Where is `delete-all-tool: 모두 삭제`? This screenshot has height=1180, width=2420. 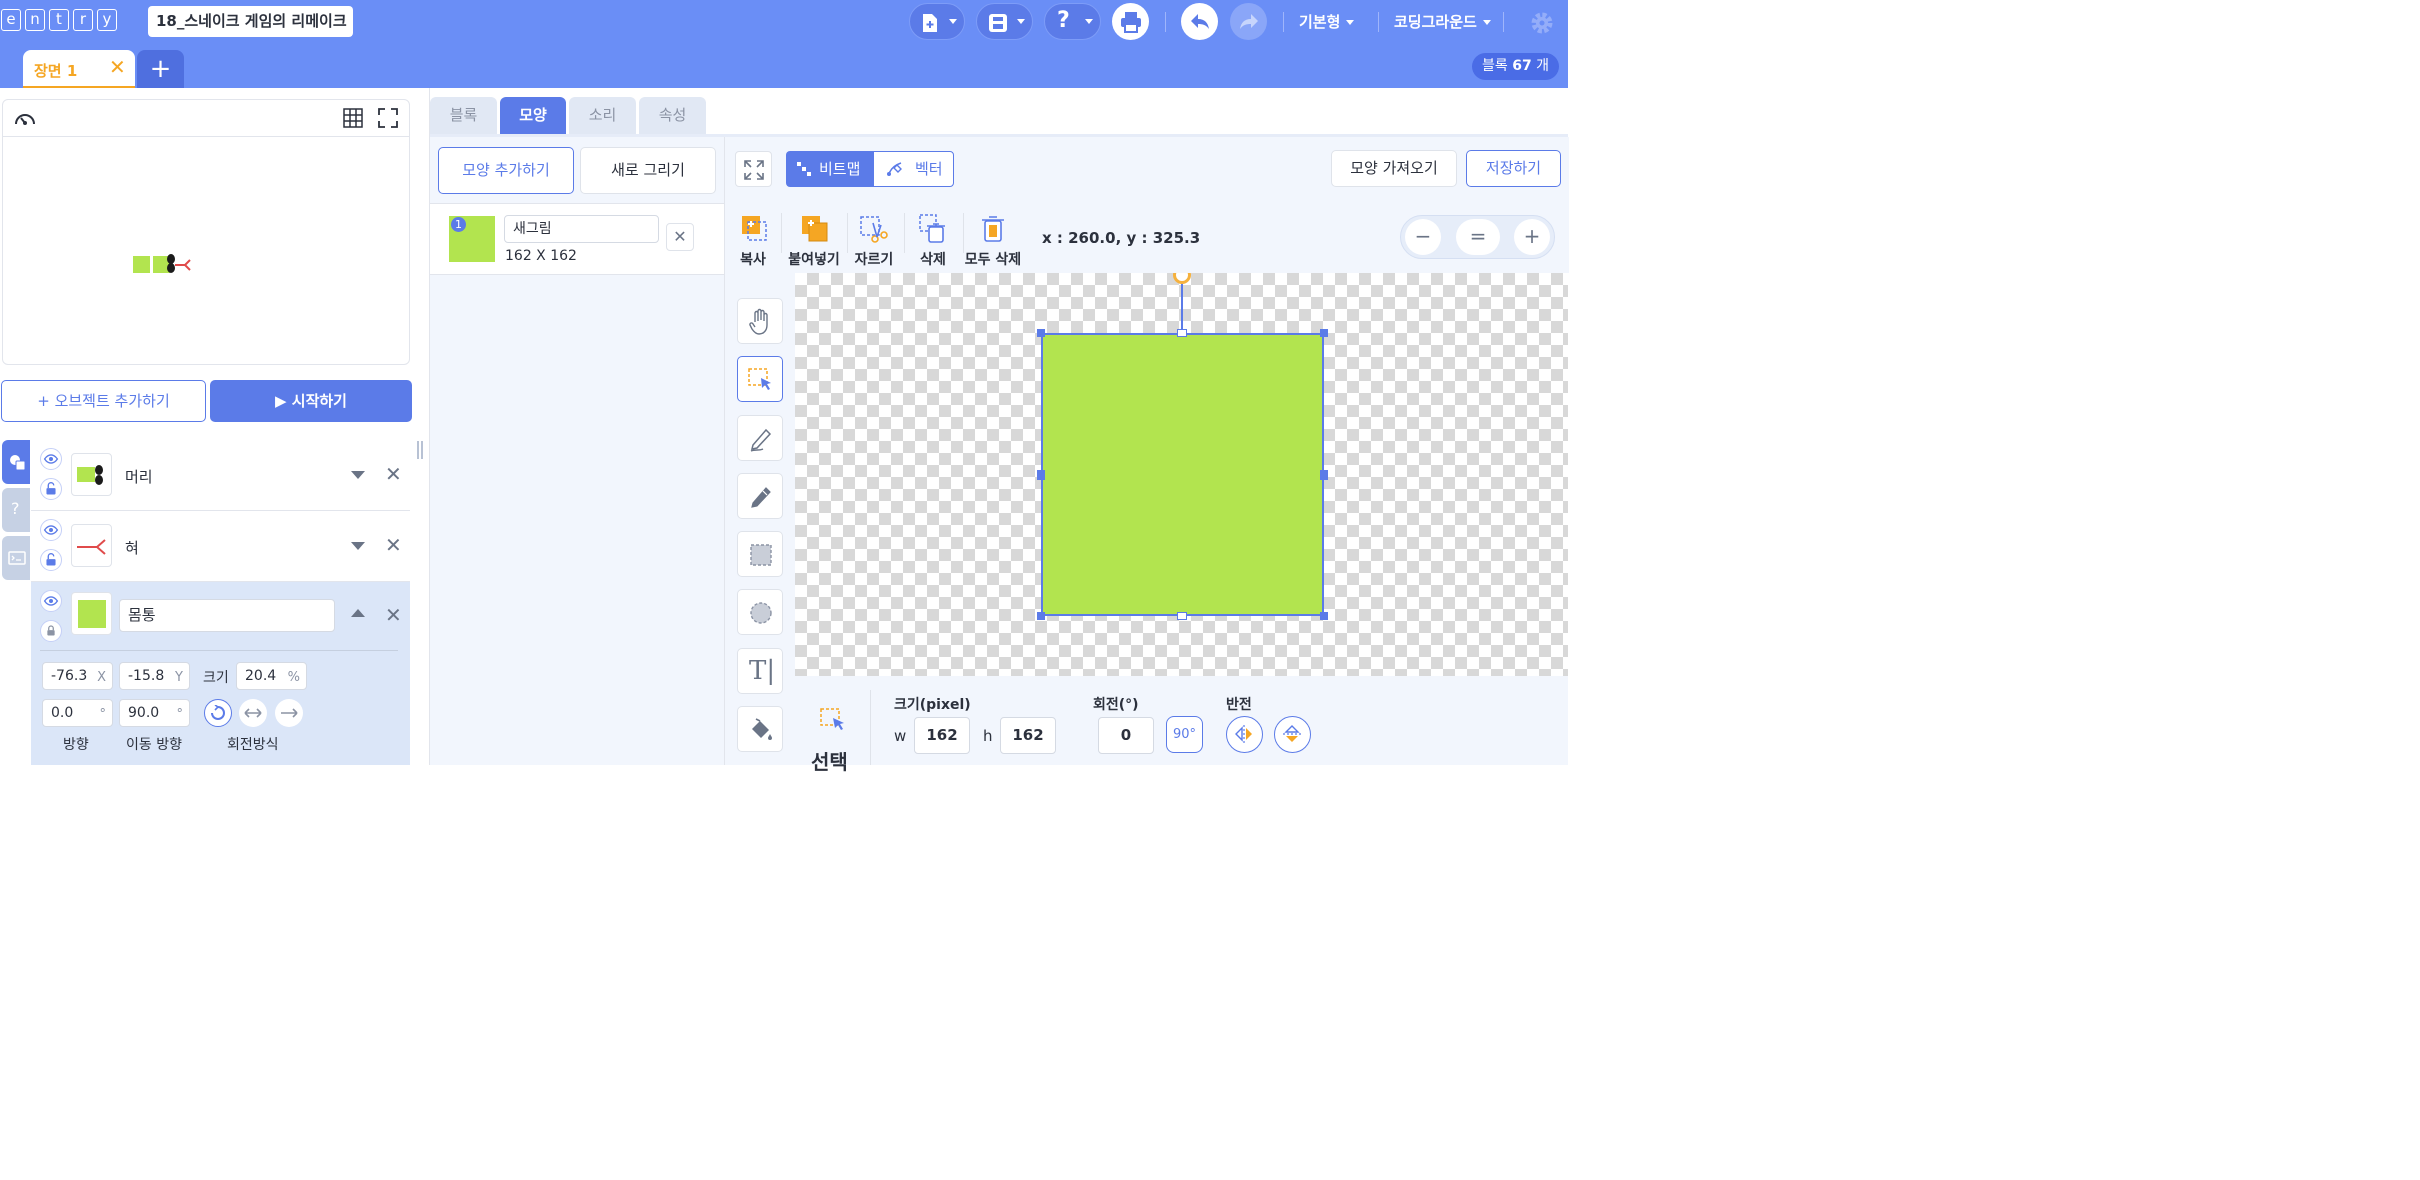
delete-all-tool: 모두 삭제 is located at coordinates (993, 241).